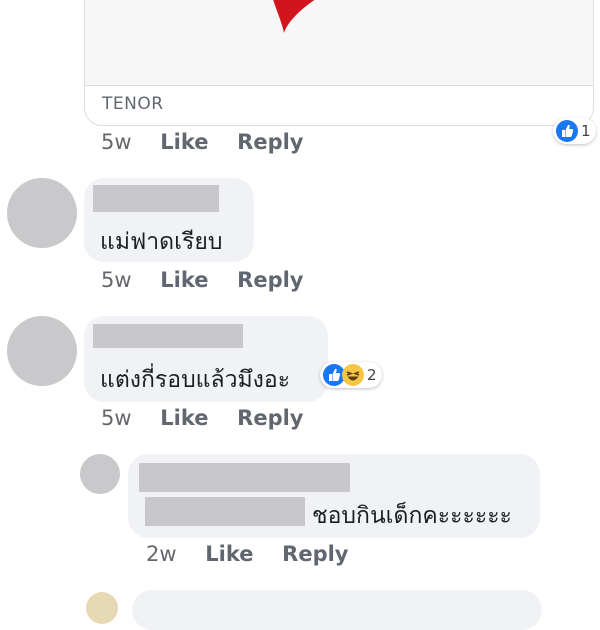  What do you see at coordinates (337, 610) in the screenshot?
I see `reply-bubble` at bounding box center [337, 610].